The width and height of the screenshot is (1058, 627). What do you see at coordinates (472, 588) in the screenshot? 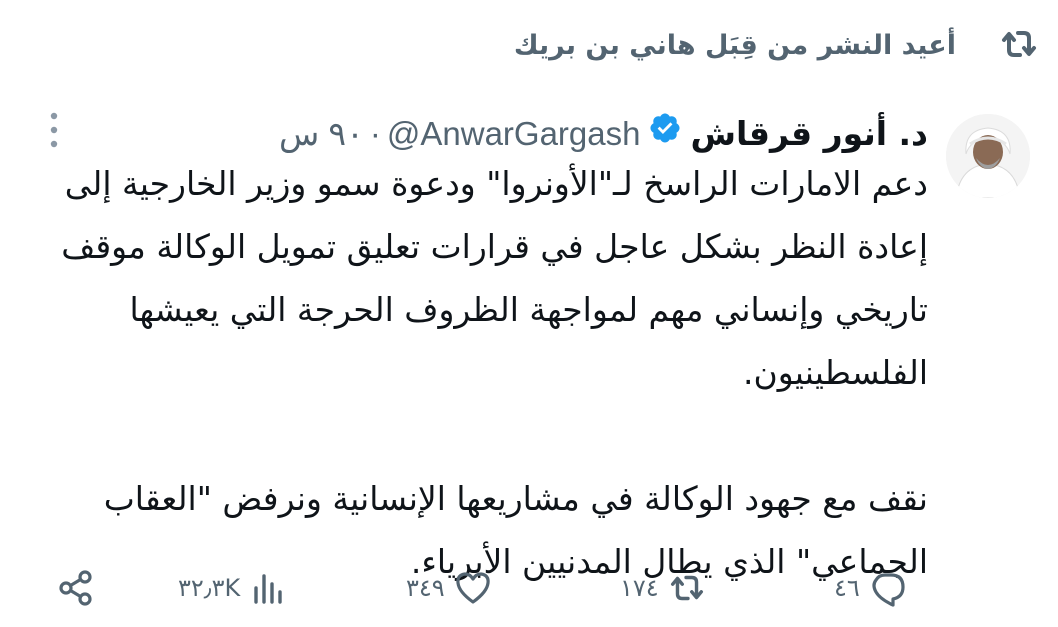
I see `heart-icon` at bounding box center [472, 588].